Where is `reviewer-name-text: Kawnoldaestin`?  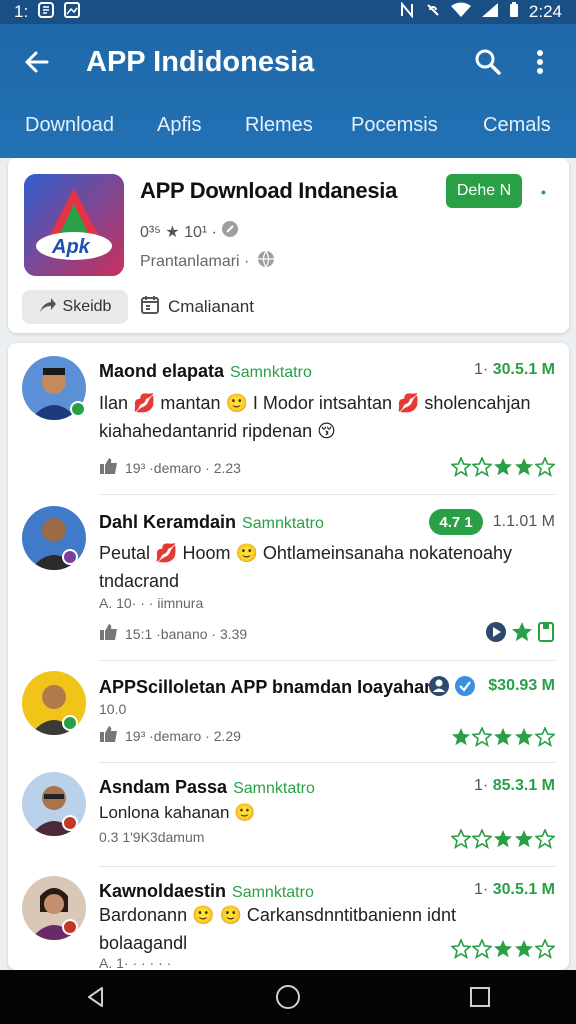 reviewer-name-text: Kawnoldaestin is located at coordinates (163, 891).